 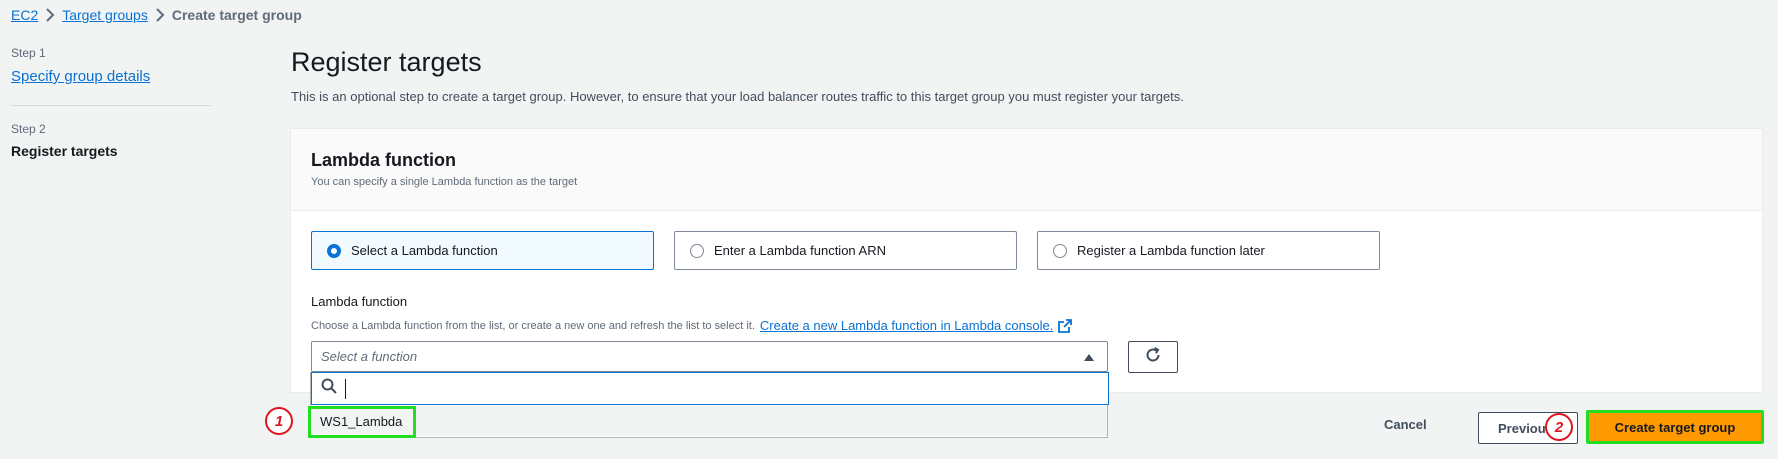 I want to click on tile-label: Register a Lambda function later, so click(x=1171, y=250).